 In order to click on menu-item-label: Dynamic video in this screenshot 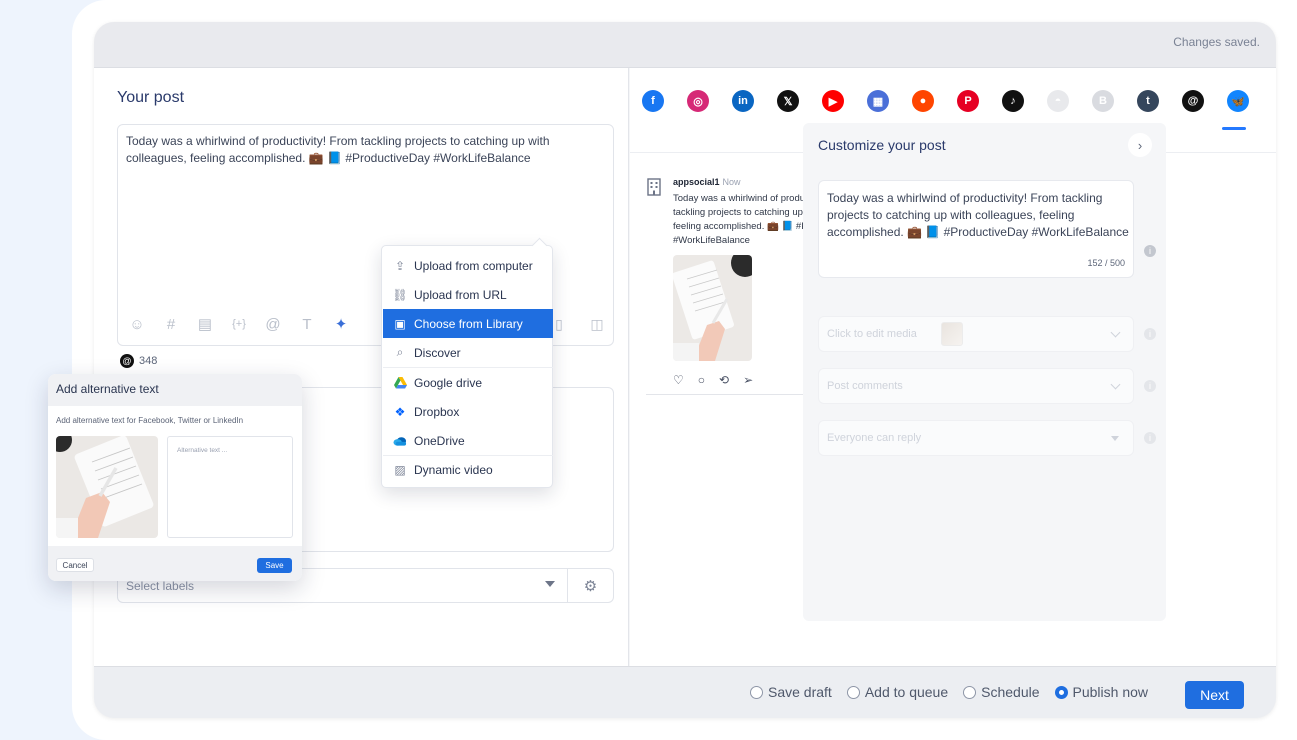, I will do `click(453, 469)`.